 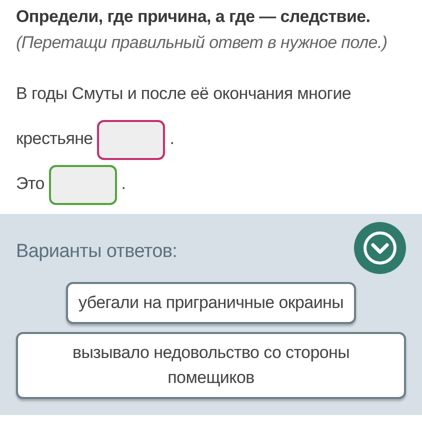 I want to click on answers-heading: Варианты ответов:, so click(x=97, y=252).